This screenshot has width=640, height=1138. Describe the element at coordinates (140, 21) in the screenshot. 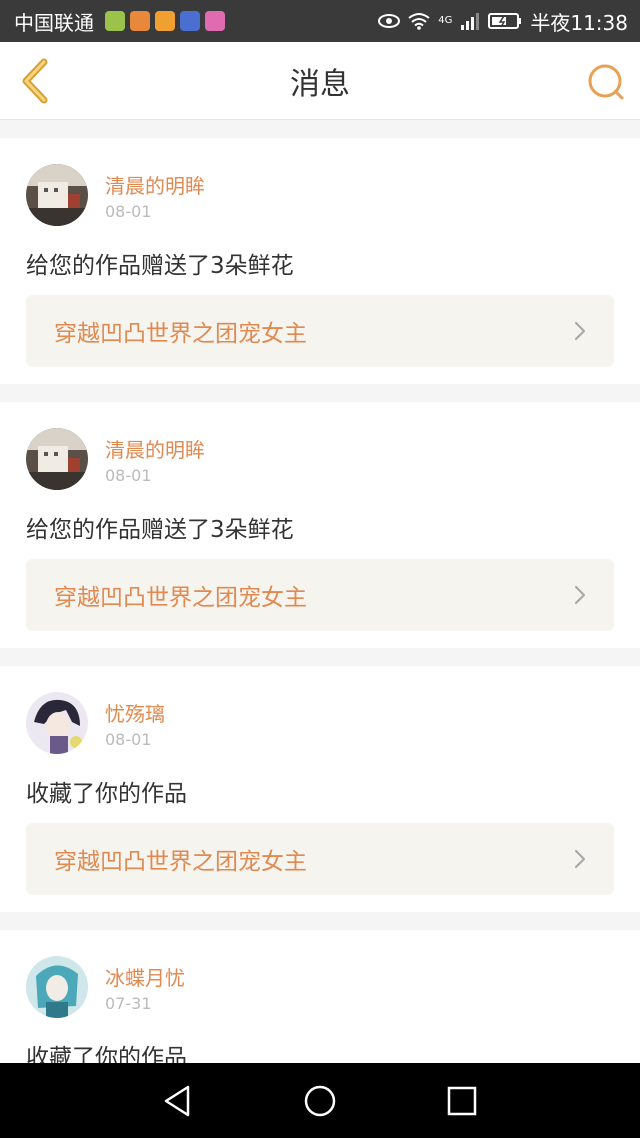

I see `weibo-app-icon` at that location.